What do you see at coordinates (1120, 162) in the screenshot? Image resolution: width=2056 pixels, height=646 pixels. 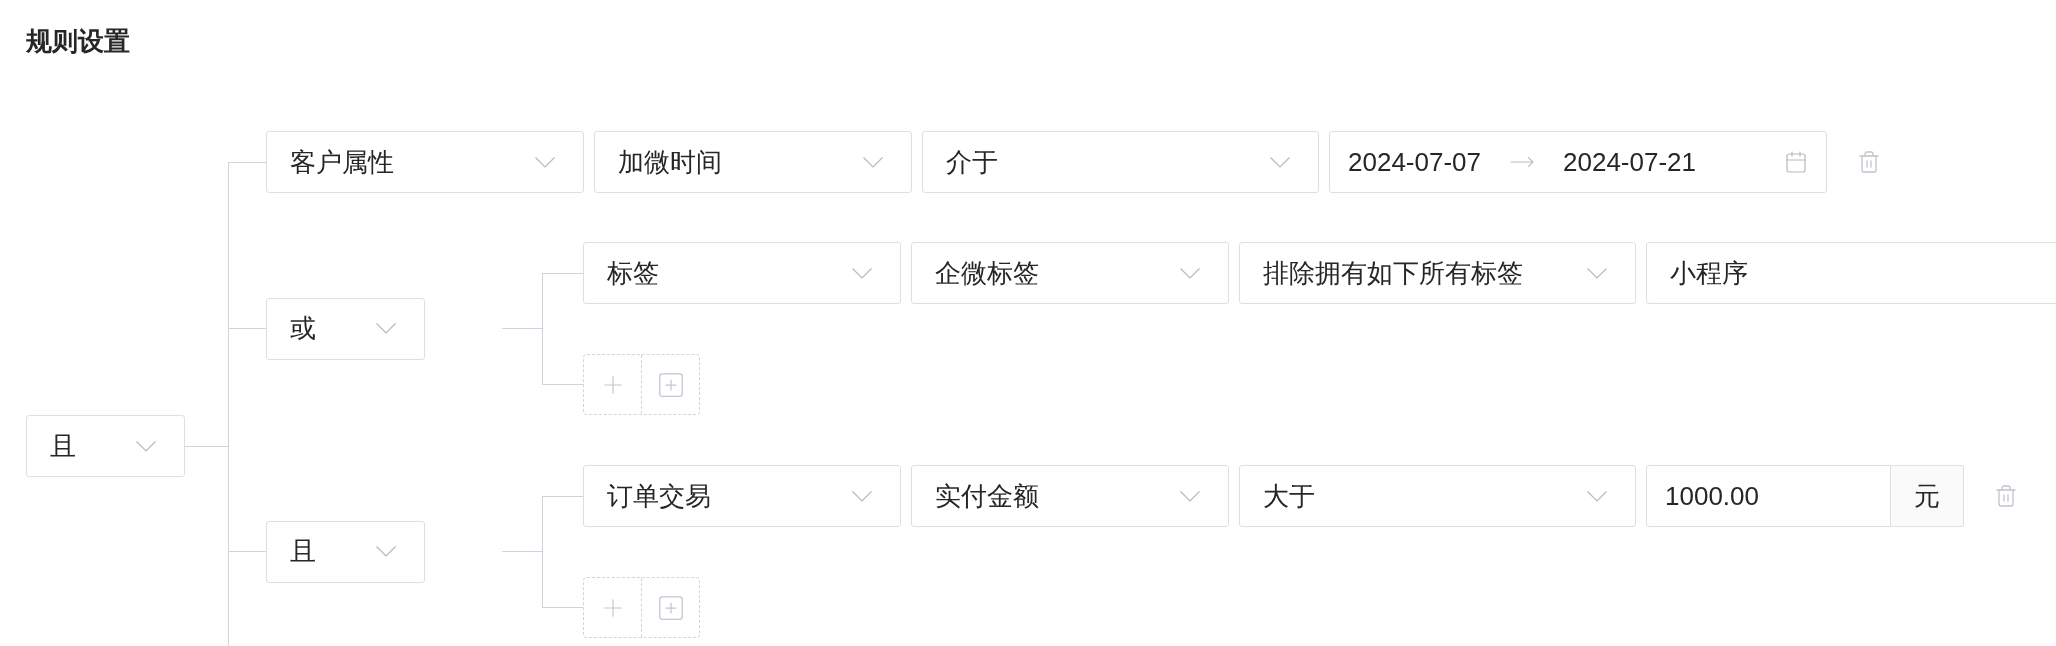 I see `select-field: 介于` at bounding box center [1120, 162].